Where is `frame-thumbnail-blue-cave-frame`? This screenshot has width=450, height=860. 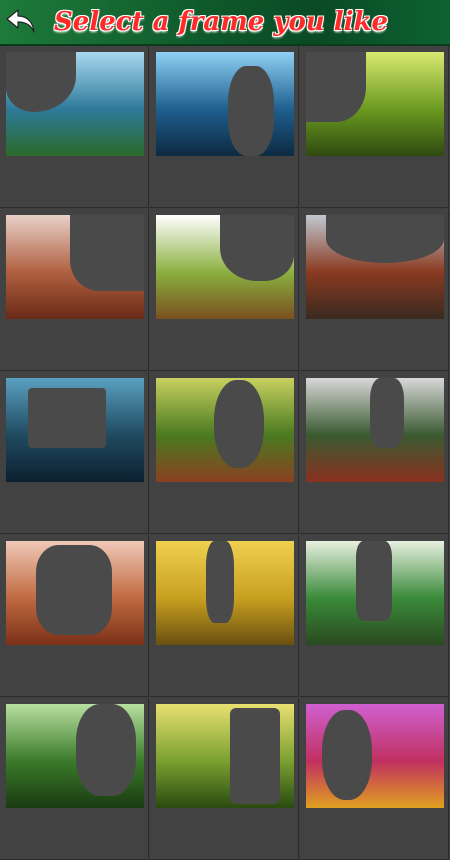 frame-thumbnail-blue-cave-frame is located at coordinates (74, 453).